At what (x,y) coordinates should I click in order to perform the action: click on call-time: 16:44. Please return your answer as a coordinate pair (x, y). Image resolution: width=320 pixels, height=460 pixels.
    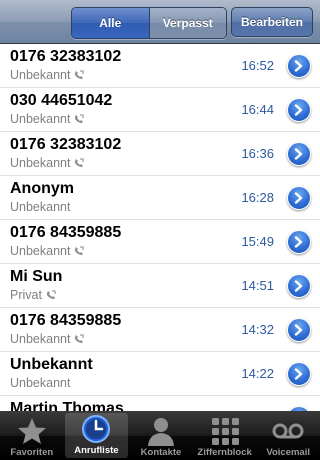
    Looking at the image, I should click on (257, 109).